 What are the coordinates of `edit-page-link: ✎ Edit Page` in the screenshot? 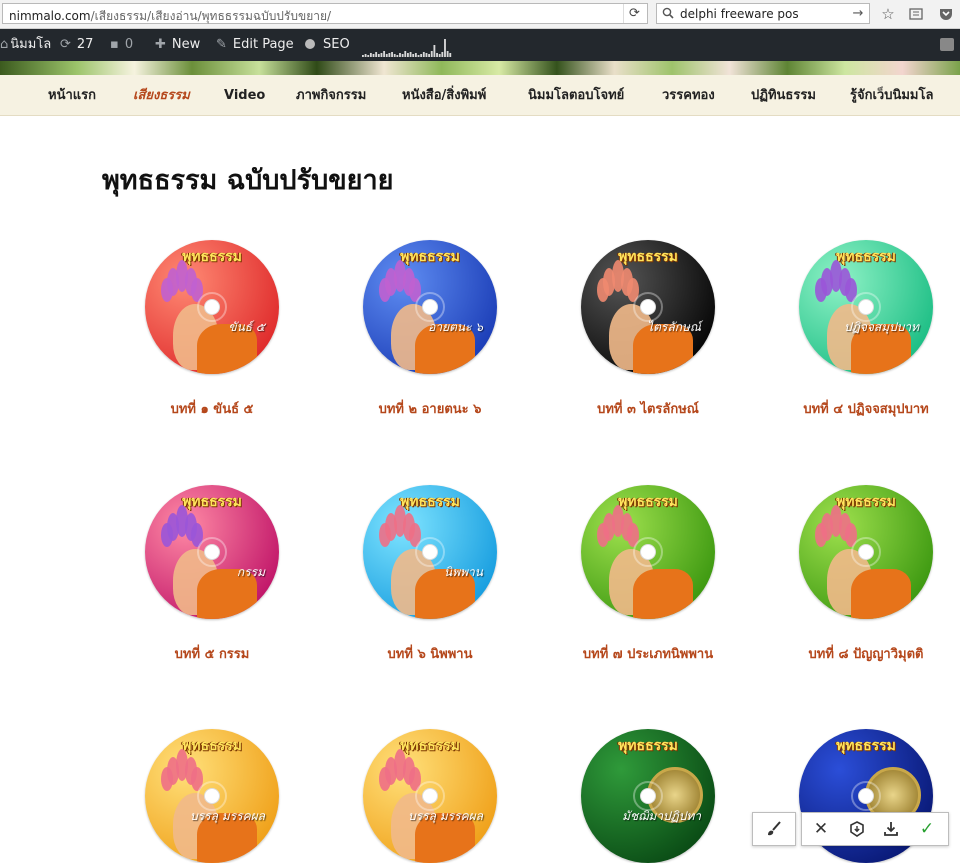 It's located at (255, 45).